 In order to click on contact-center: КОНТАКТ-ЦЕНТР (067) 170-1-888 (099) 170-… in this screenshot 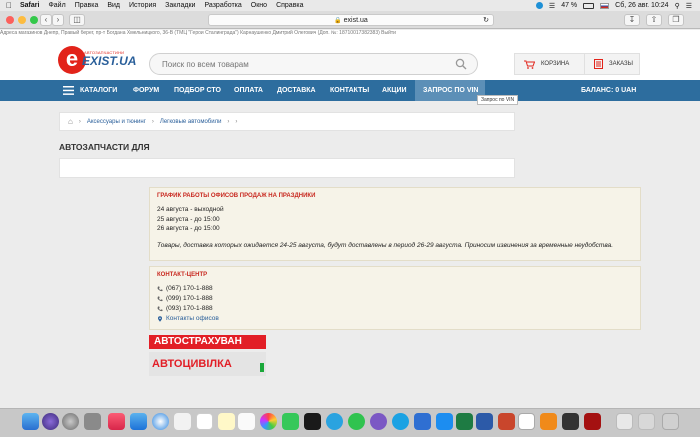, I will do `click(395, 298)`.